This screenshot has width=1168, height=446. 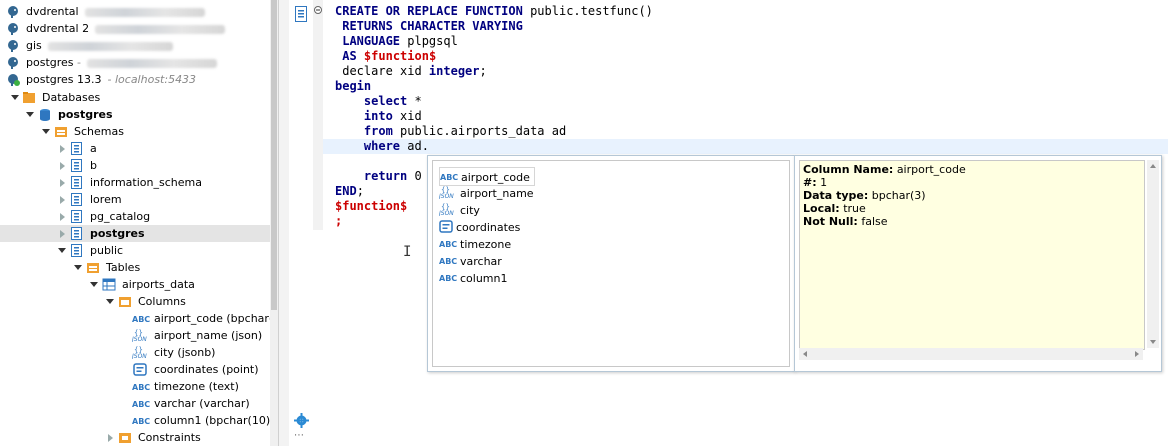 What do you see at coordinates (135, 233) in the screenshot?
I see `tree-schema-postgres: postgres` at bounding box center [135, 233].